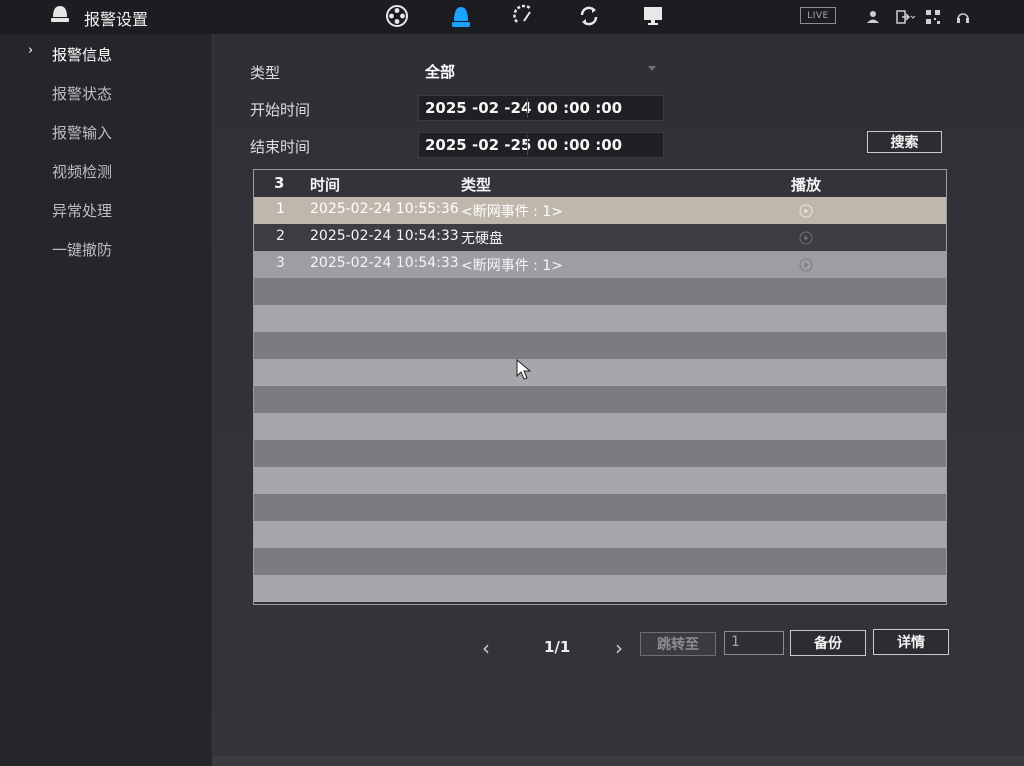  What do you see at coordinates (82, 210) in the screenshot?
I see `sidebar-item-exception-handling: 异常处理` at bounding box center [82, 210].